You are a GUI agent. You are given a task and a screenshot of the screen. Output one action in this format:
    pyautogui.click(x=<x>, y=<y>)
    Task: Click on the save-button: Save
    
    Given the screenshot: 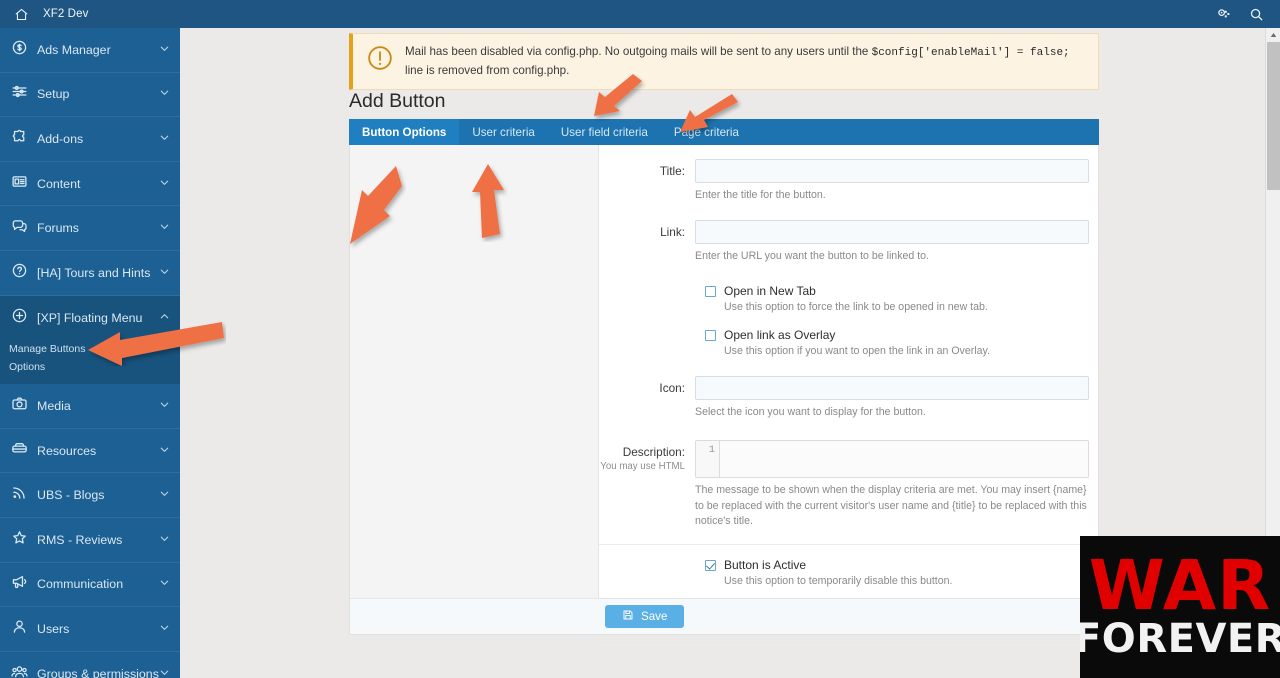 What is the action you would take?
    pyautogui.click(x=645, y=616)
    